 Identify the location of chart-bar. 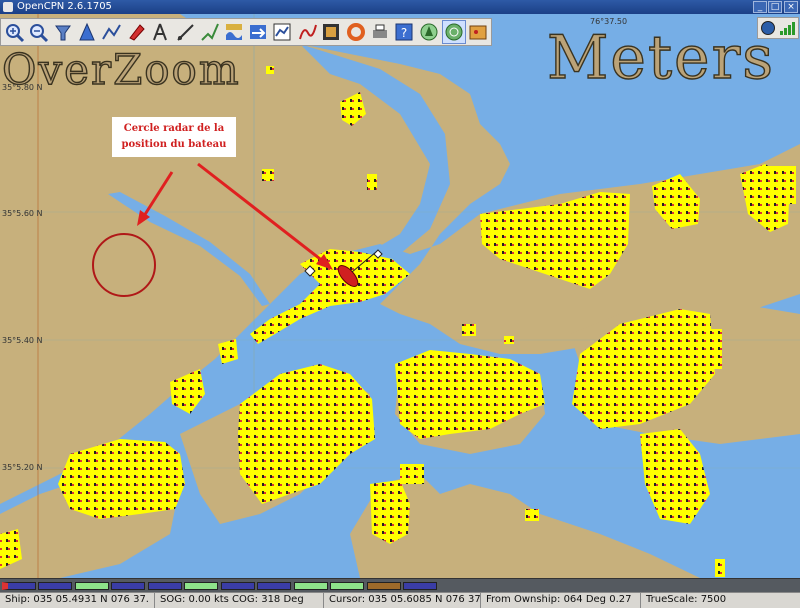
(400, 585).